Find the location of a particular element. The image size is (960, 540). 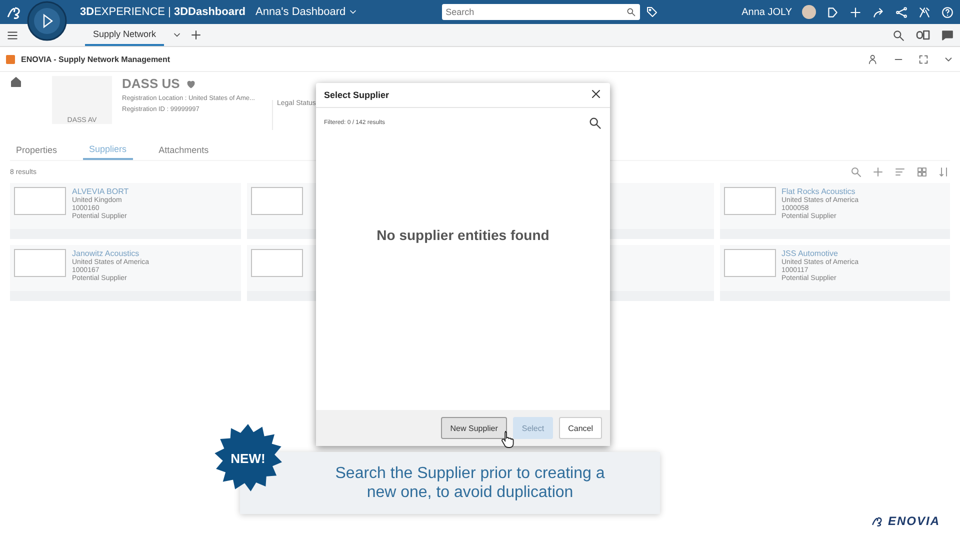

dashboard-tab: Supply Network is located at coordinates (124, 35).